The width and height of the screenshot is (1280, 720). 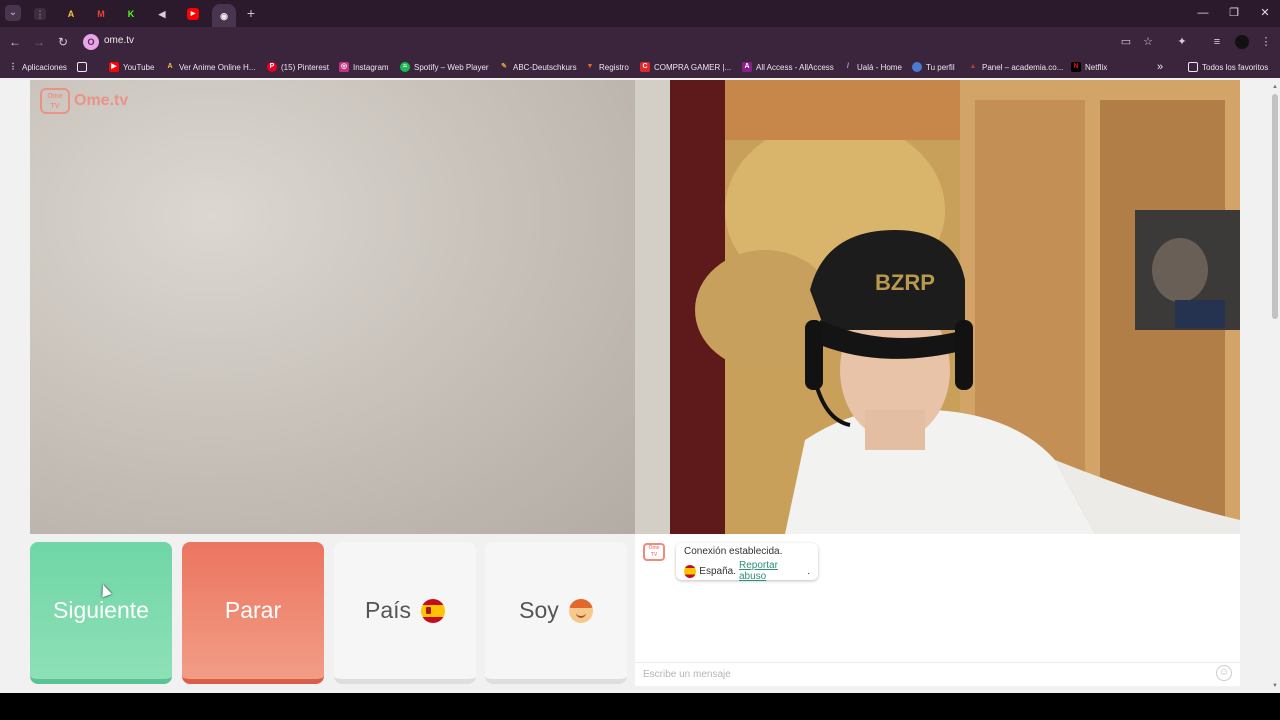 I want to click on bookmark-label: ABC-Deutschkurs, so click(x=545, y=67).